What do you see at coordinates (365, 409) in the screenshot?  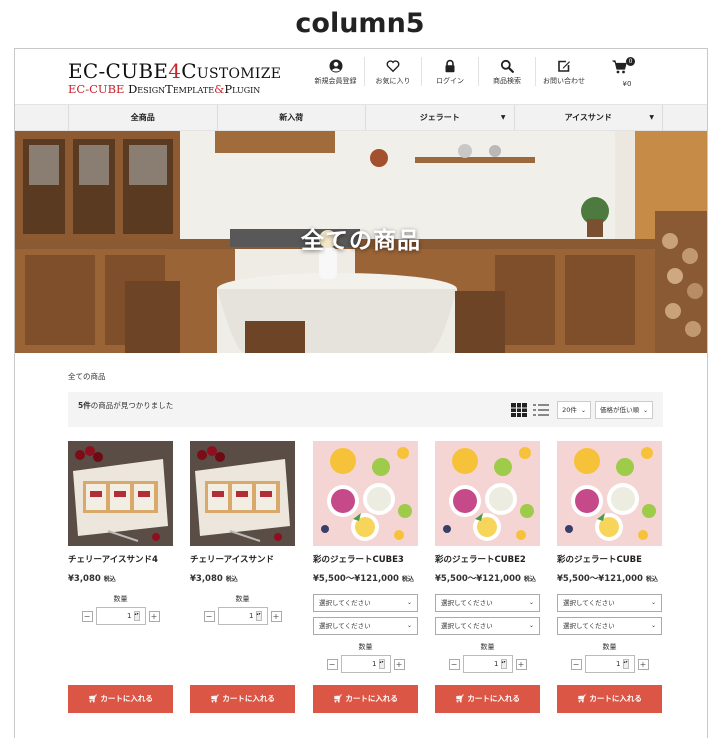 I see `list-toolbar: 5件の商品が見つかりました 20件 ⌄ 価格が低い順 ⌄` at bounding box center [365, 409].